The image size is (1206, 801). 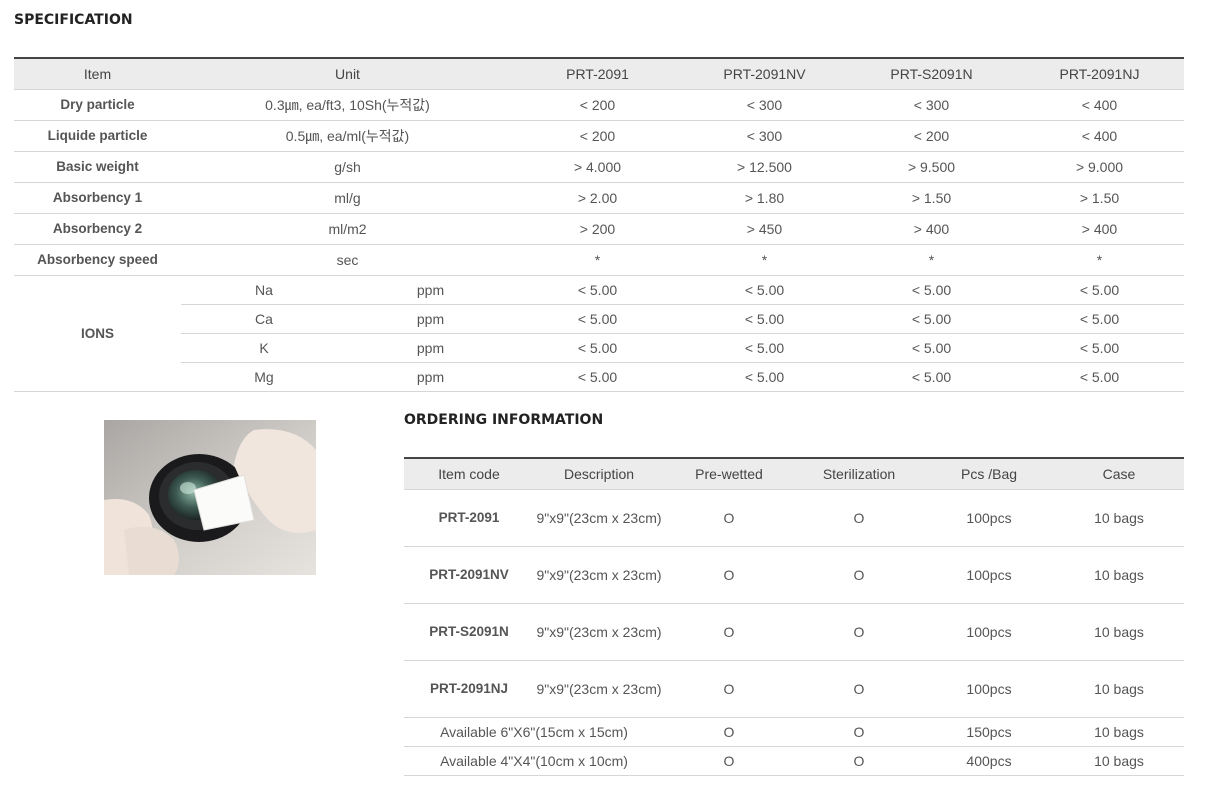 What do you see at coordinates (97, 167) in the screenshot?
I see `spec-item: Basic weight` at bounding box center [97, 167].